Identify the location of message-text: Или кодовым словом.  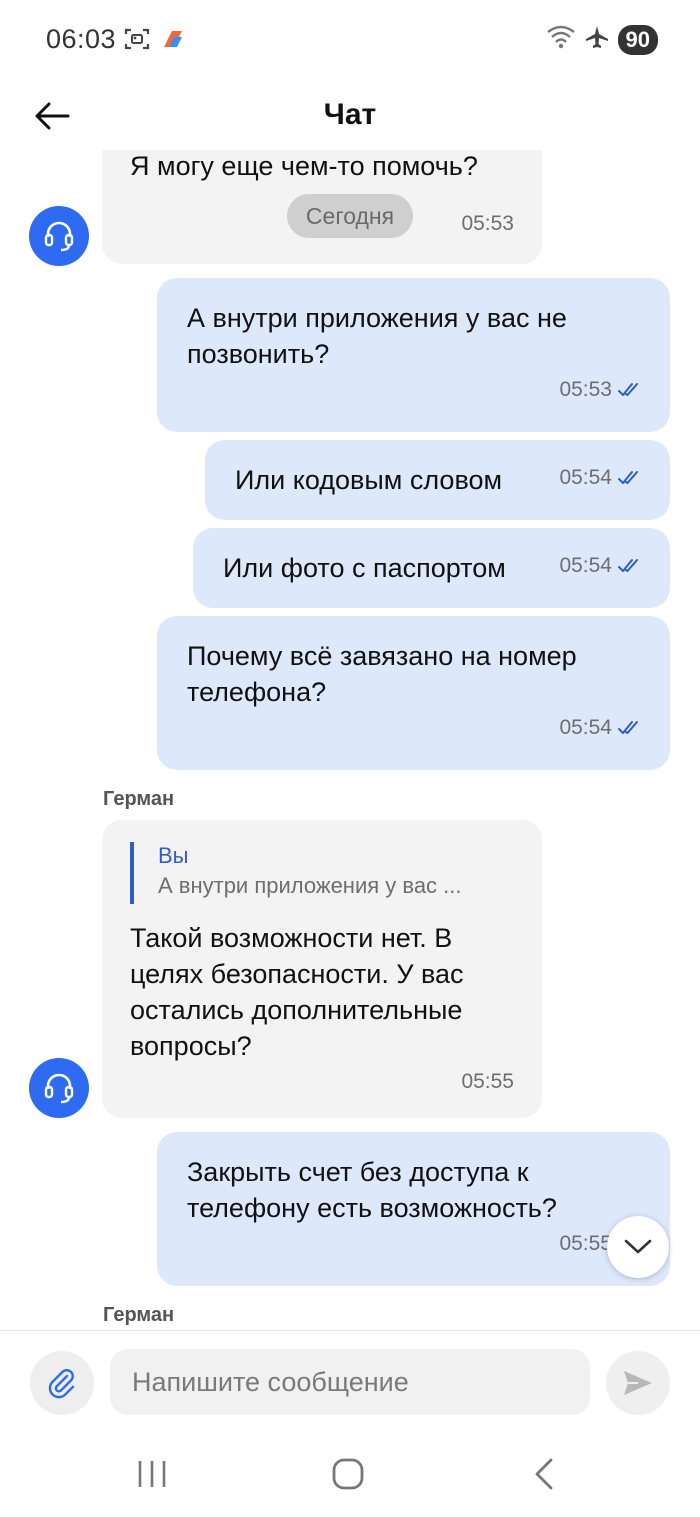
(369, 480).